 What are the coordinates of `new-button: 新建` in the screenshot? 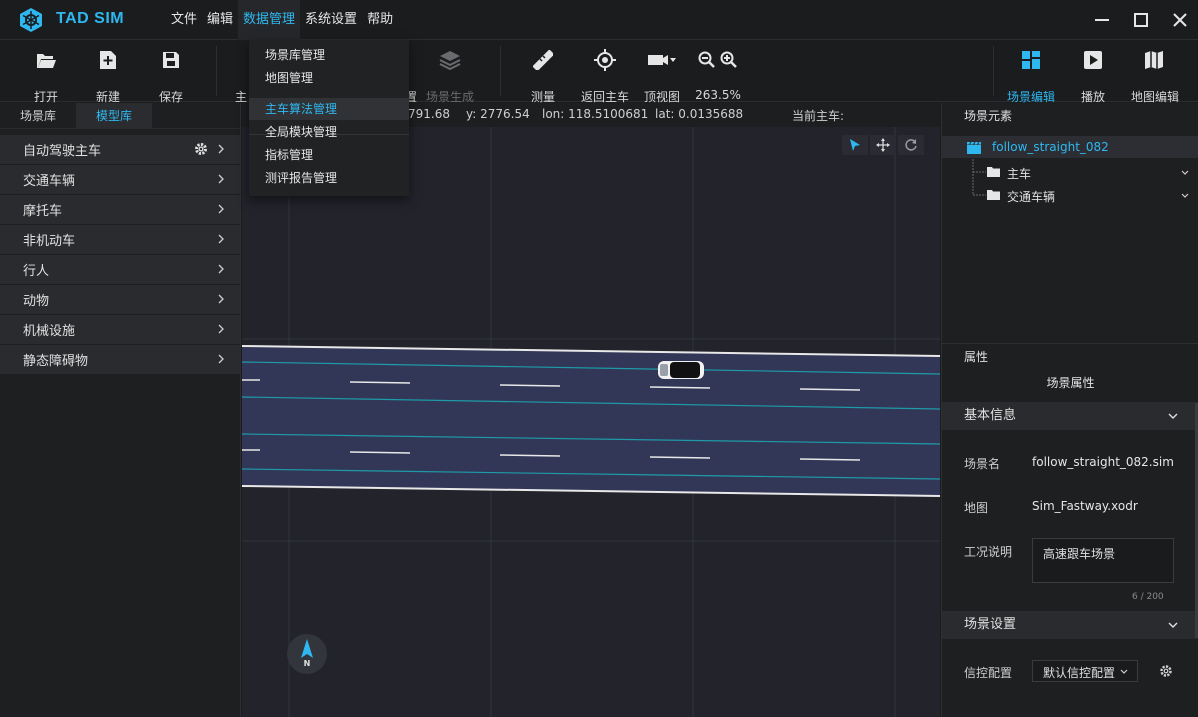 It's located at (108, 76).